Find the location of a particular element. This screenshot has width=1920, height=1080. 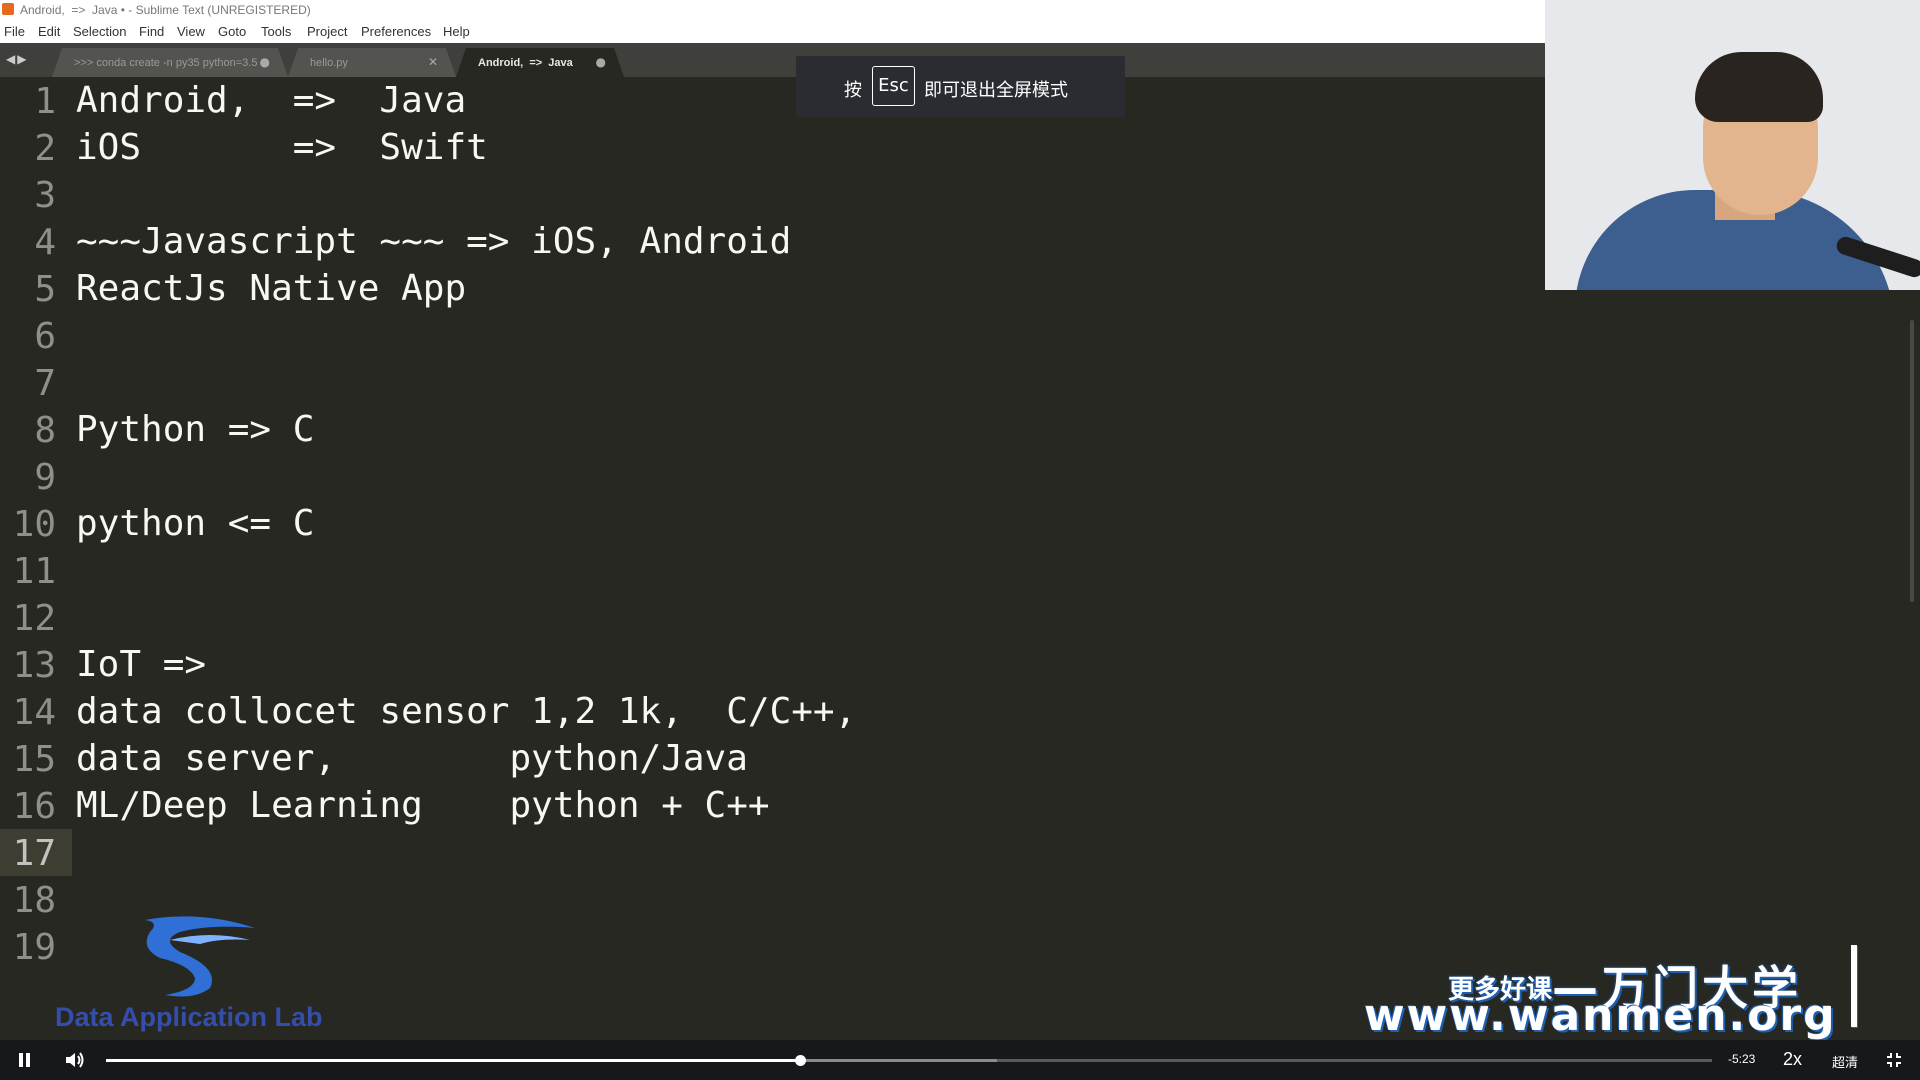

gutter-line: 14 is located at coordinates (36, 711).